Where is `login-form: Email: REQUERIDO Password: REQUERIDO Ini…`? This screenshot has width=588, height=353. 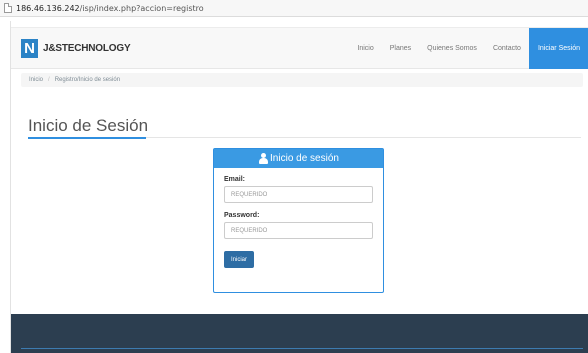 login-form: Email: REQUERIDO Password: REQUERIDO Ini… is located at coordinates (298, 222).